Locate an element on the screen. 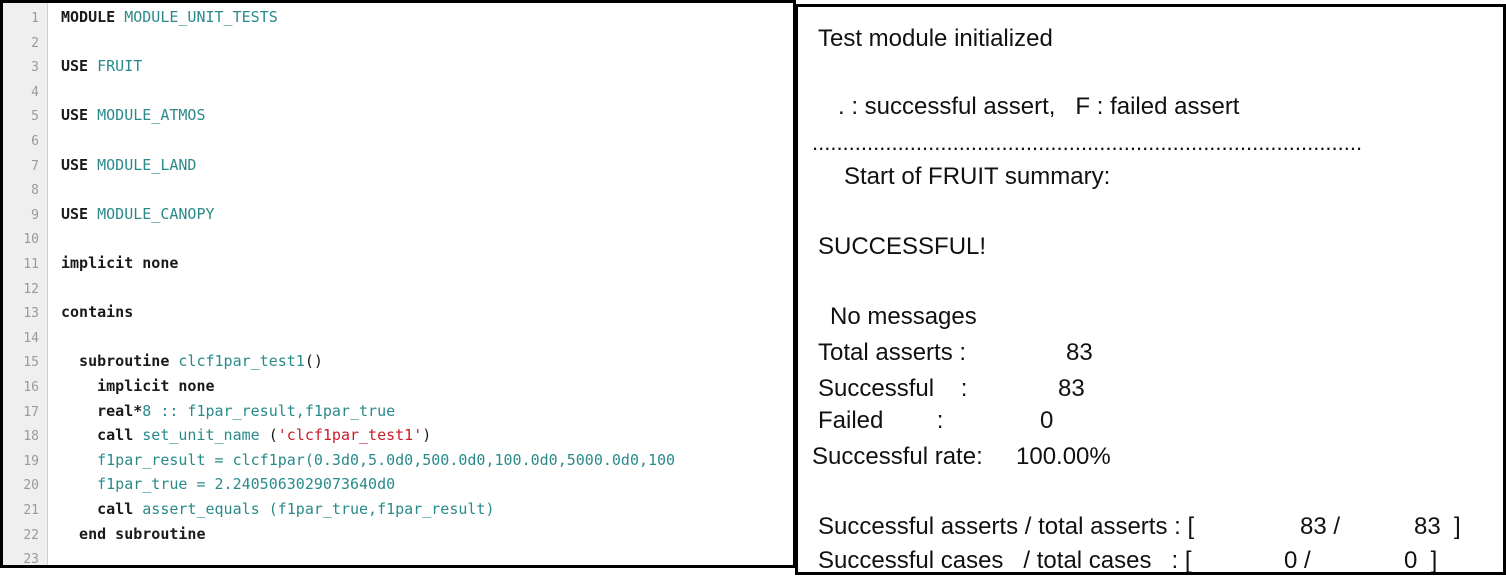  summary-start: Start of FRUIT summary: is located at coordinates (977, 176).